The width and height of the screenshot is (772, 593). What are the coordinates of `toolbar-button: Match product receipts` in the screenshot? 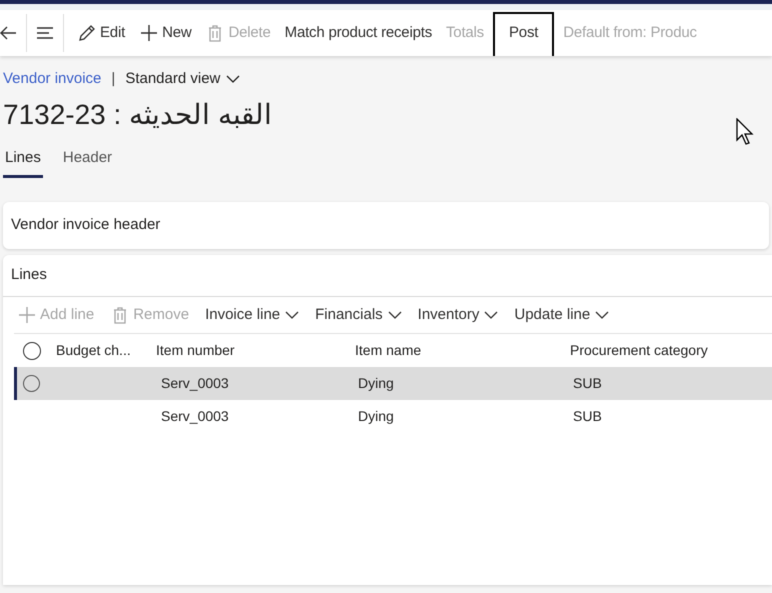 It's located at (358, 33).